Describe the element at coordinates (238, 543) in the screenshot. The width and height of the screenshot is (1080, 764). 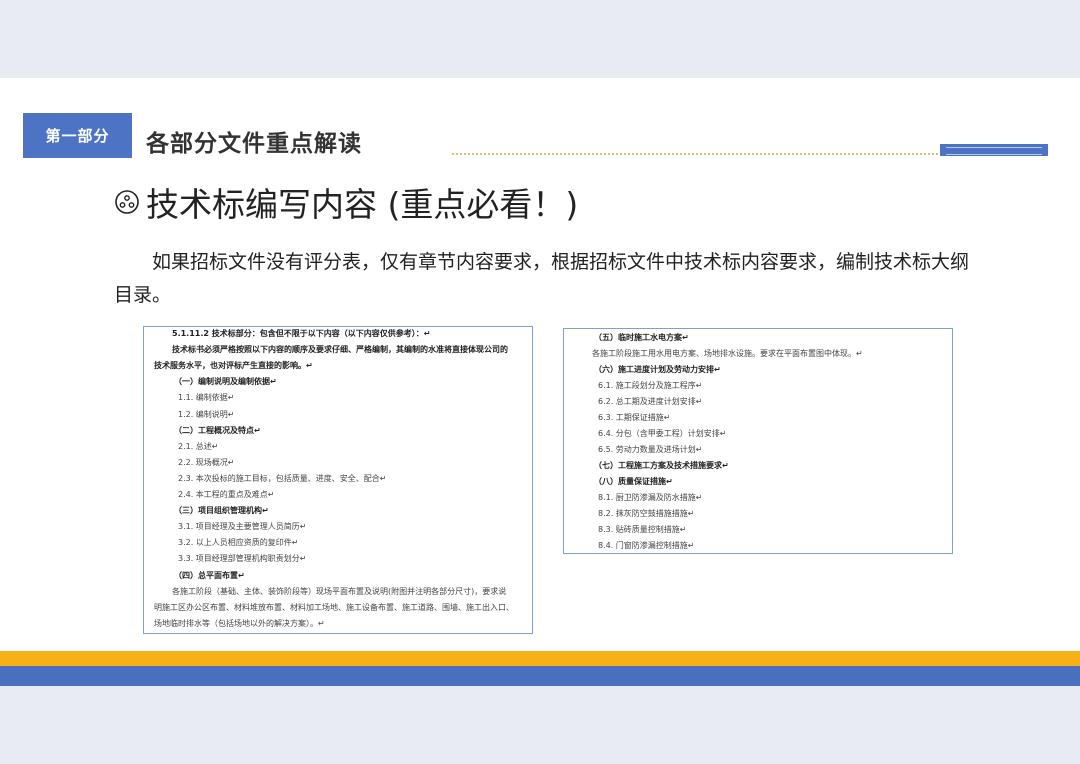
I see `doc-line: 3.2. 以上人员相应资质的复印件↵` at that location.